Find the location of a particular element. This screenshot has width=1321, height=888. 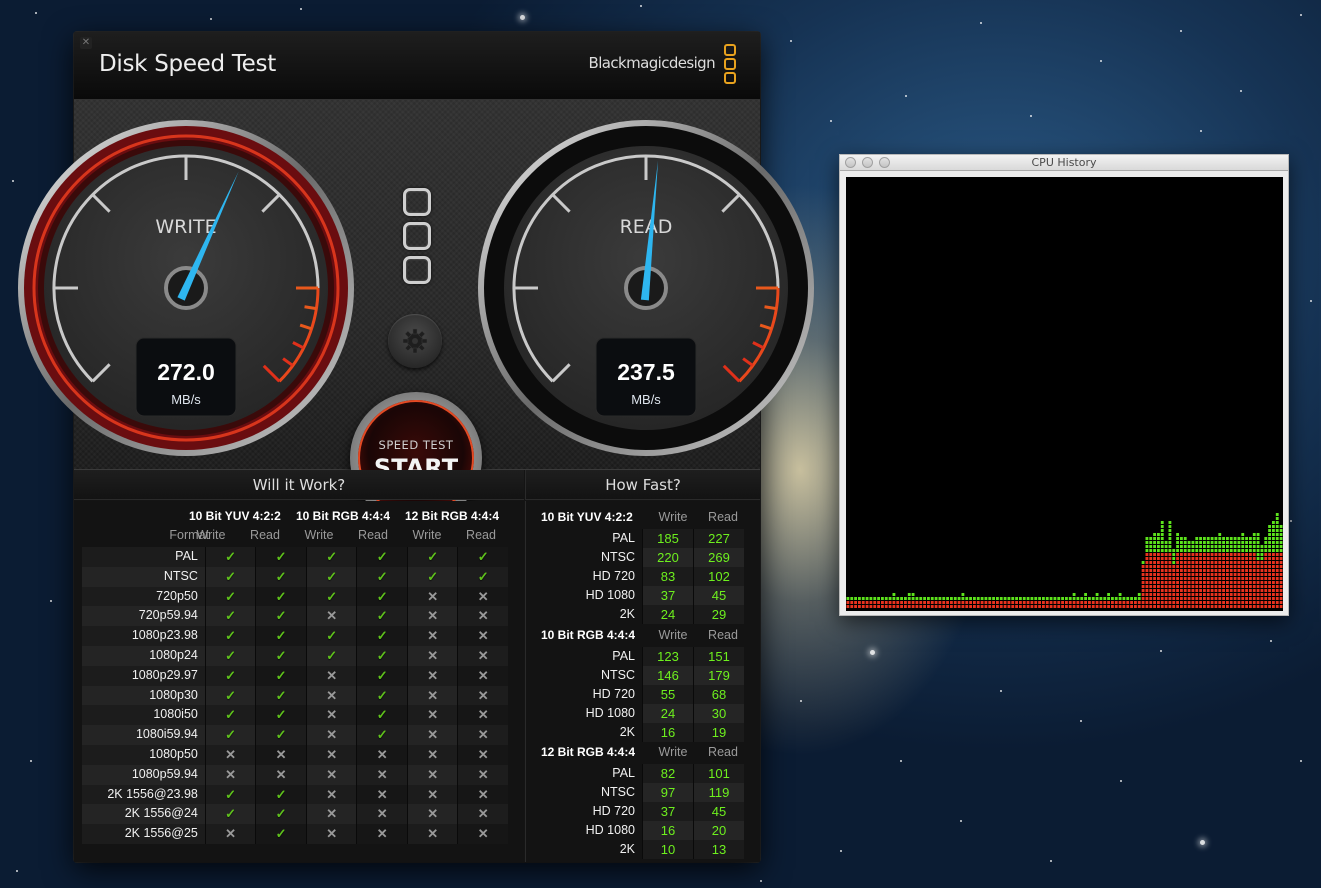

read-speed-value: 101 is located at coordinates (718, 773).